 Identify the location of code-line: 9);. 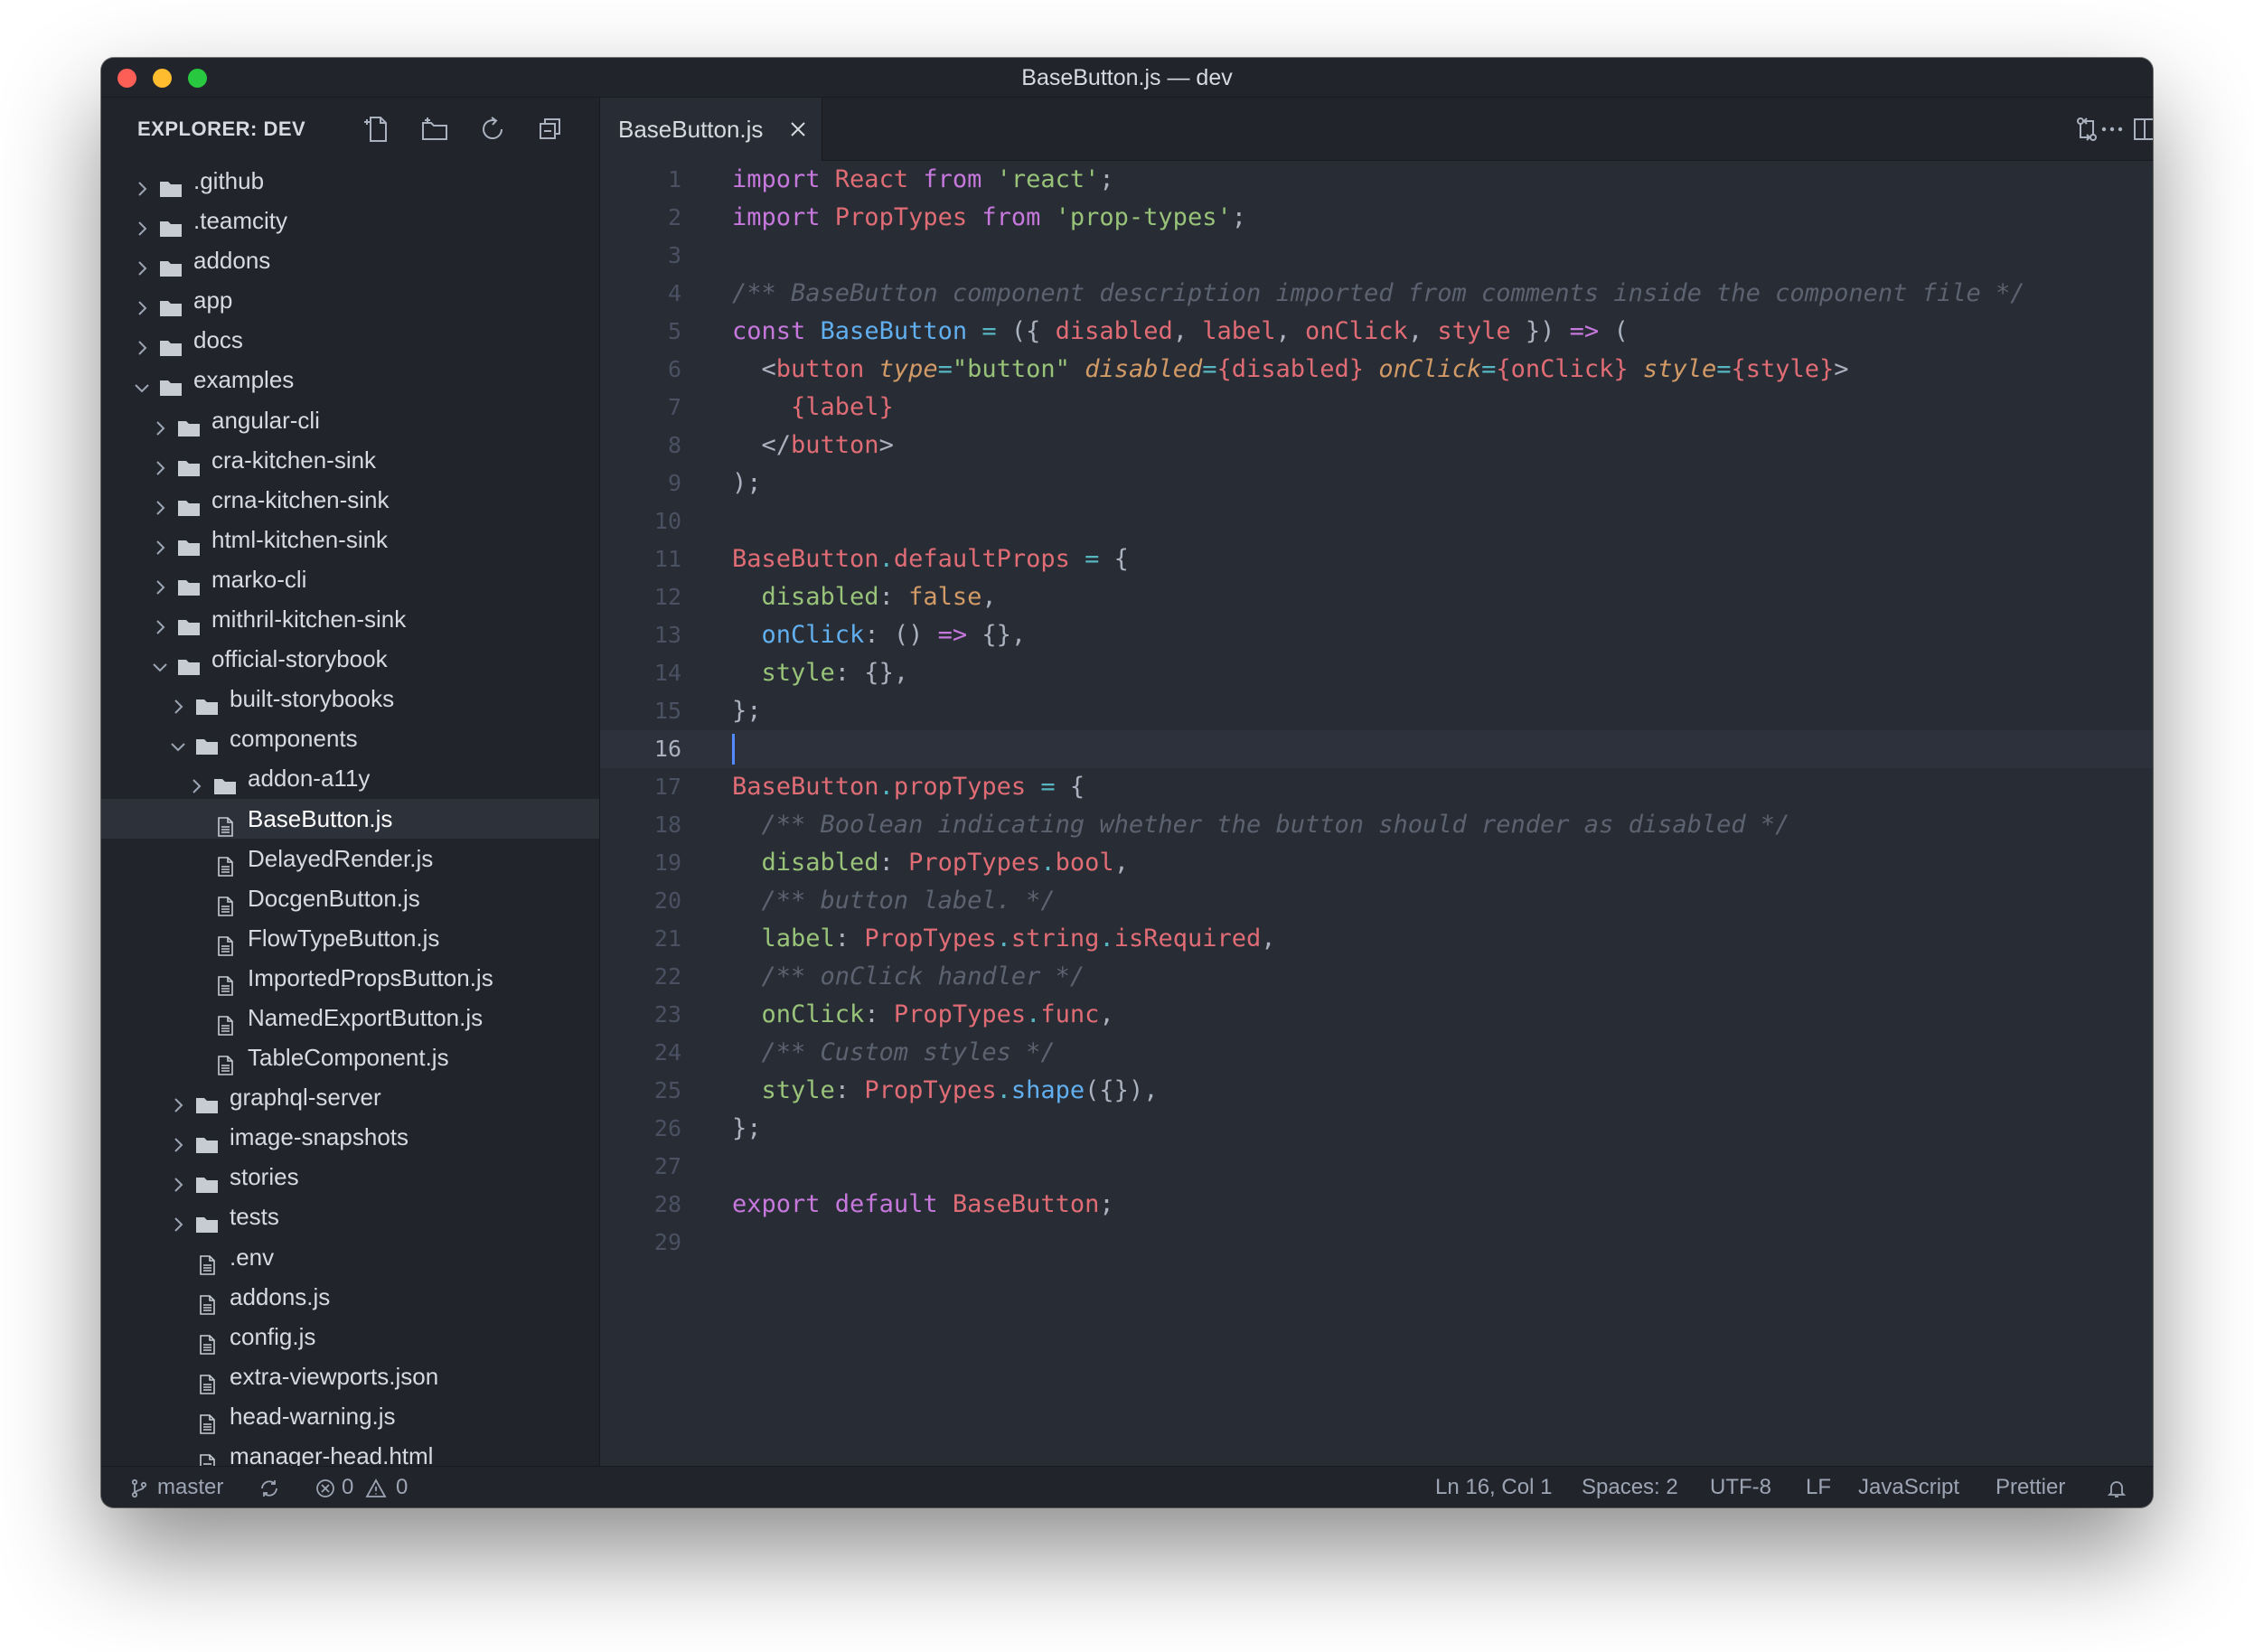
(1376, 484).